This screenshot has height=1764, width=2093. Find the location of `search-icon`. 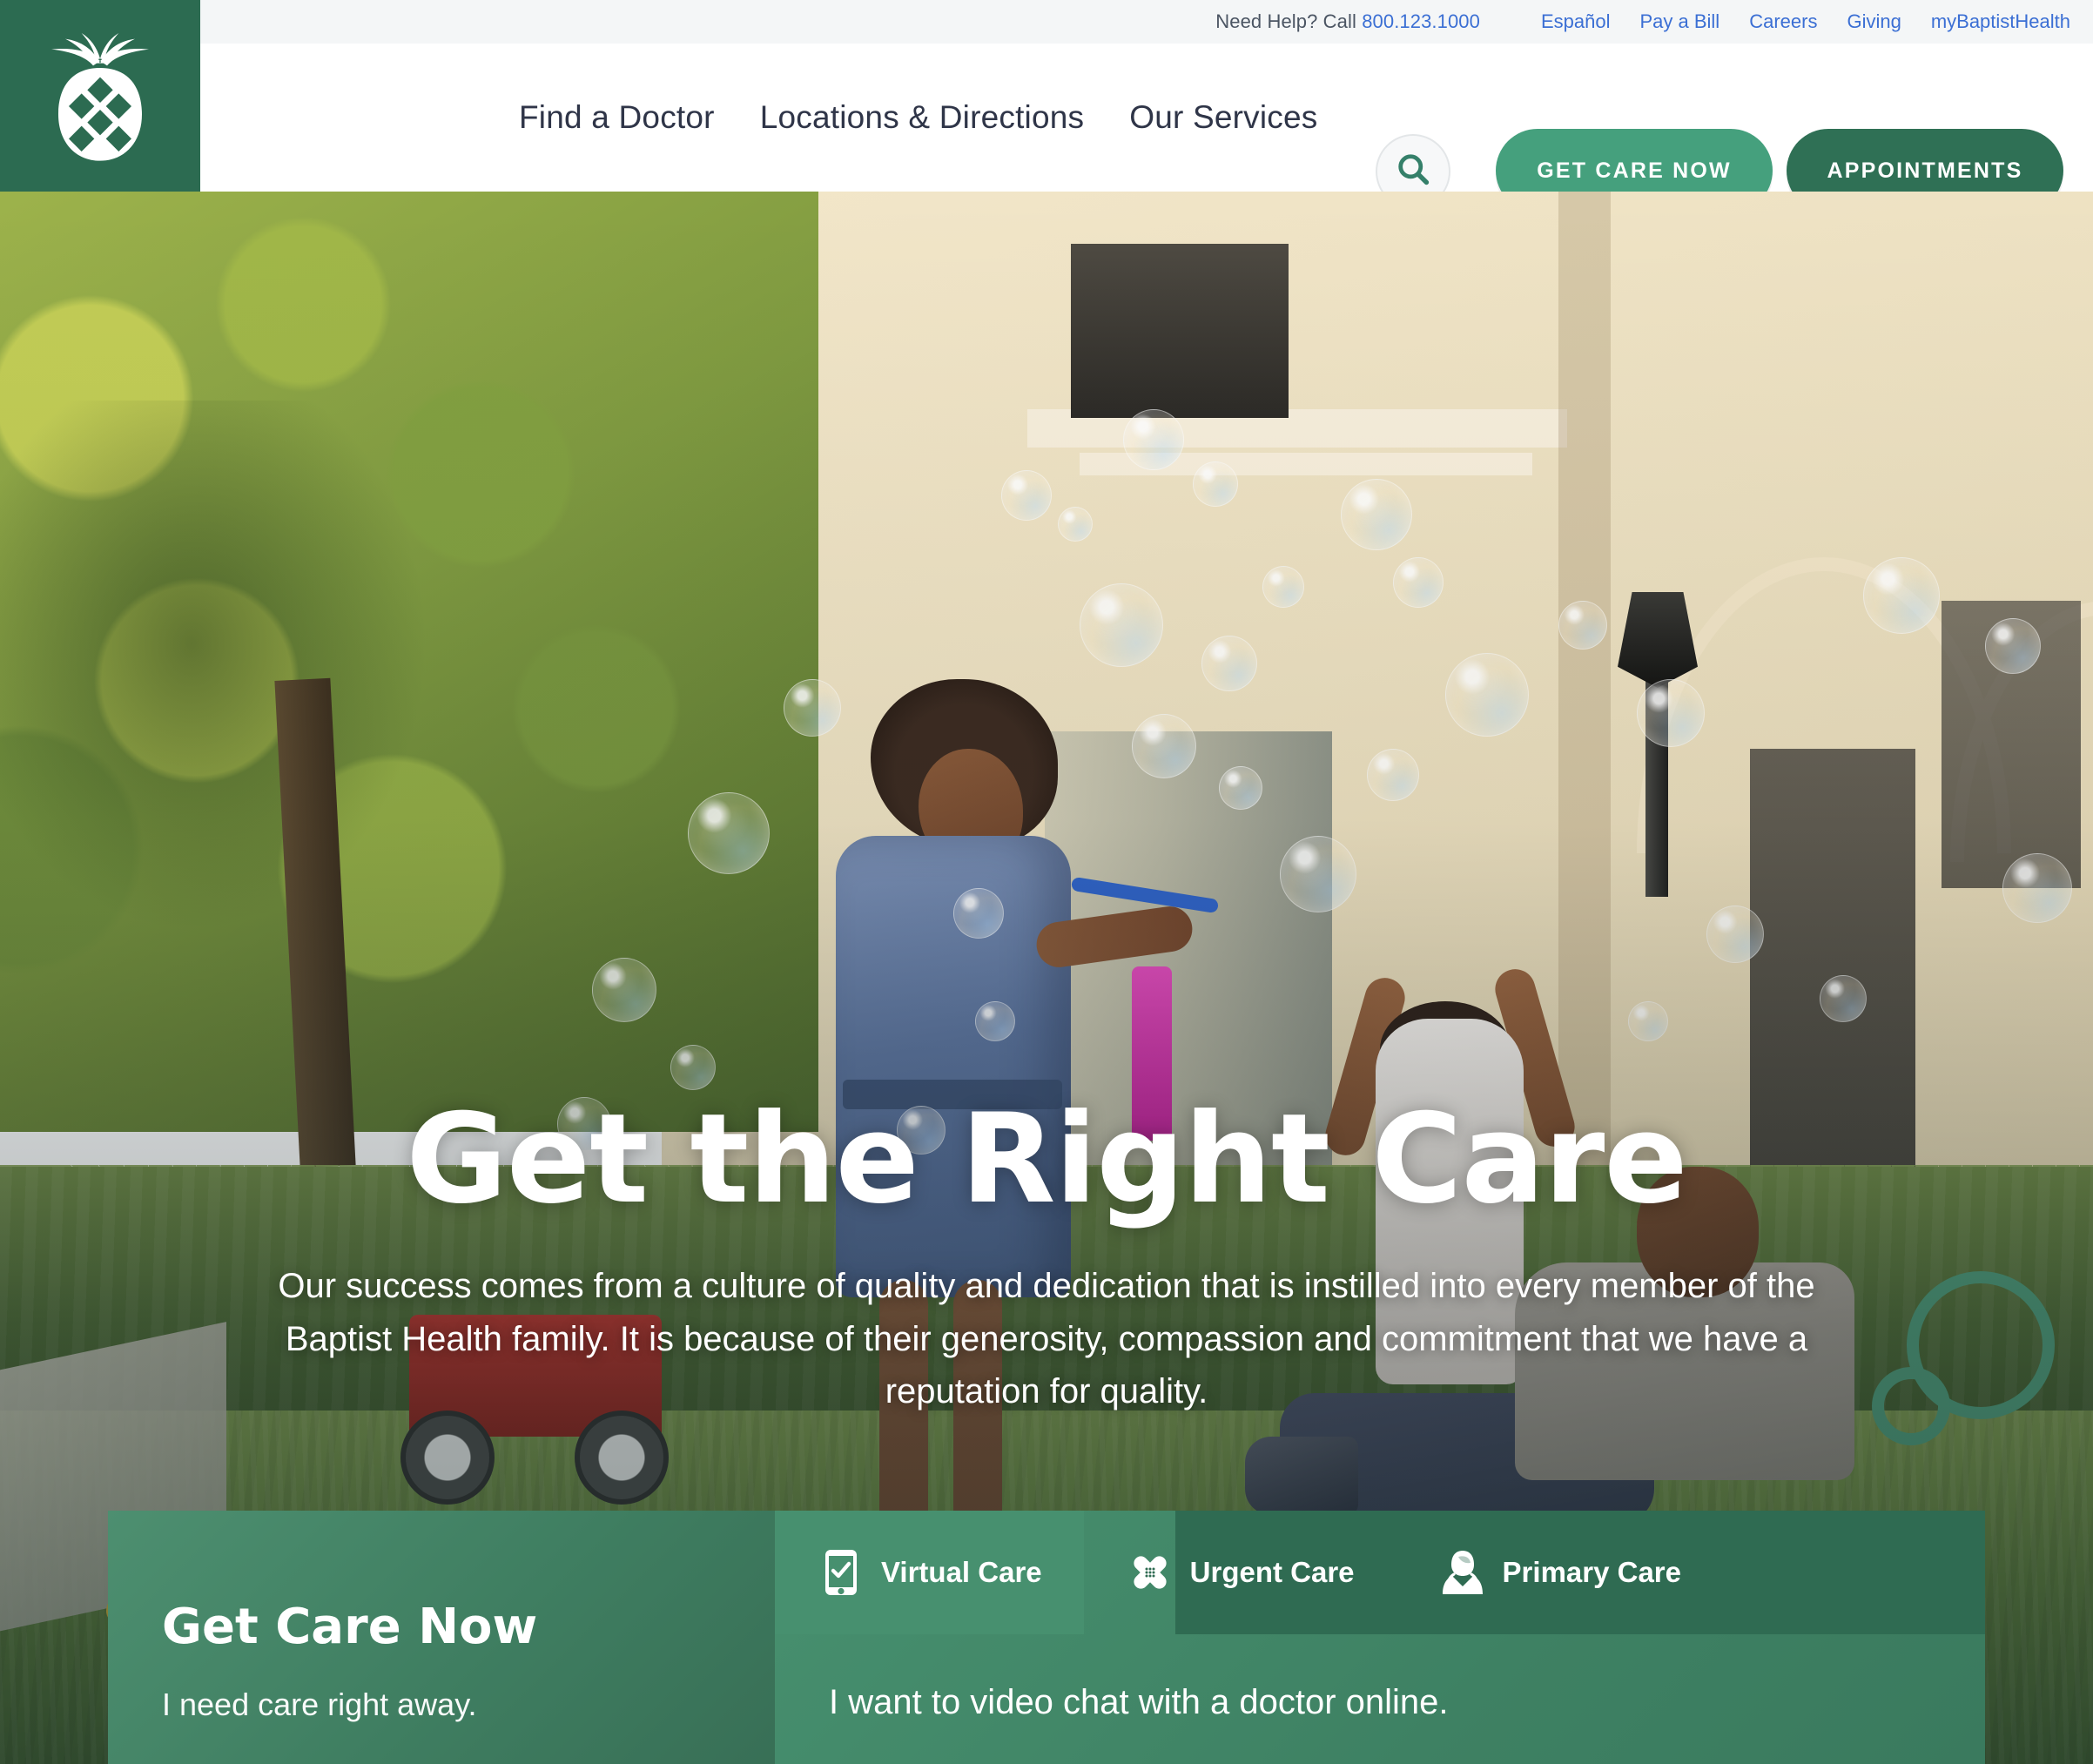

search-icon is located at coordinates (1413, 172).